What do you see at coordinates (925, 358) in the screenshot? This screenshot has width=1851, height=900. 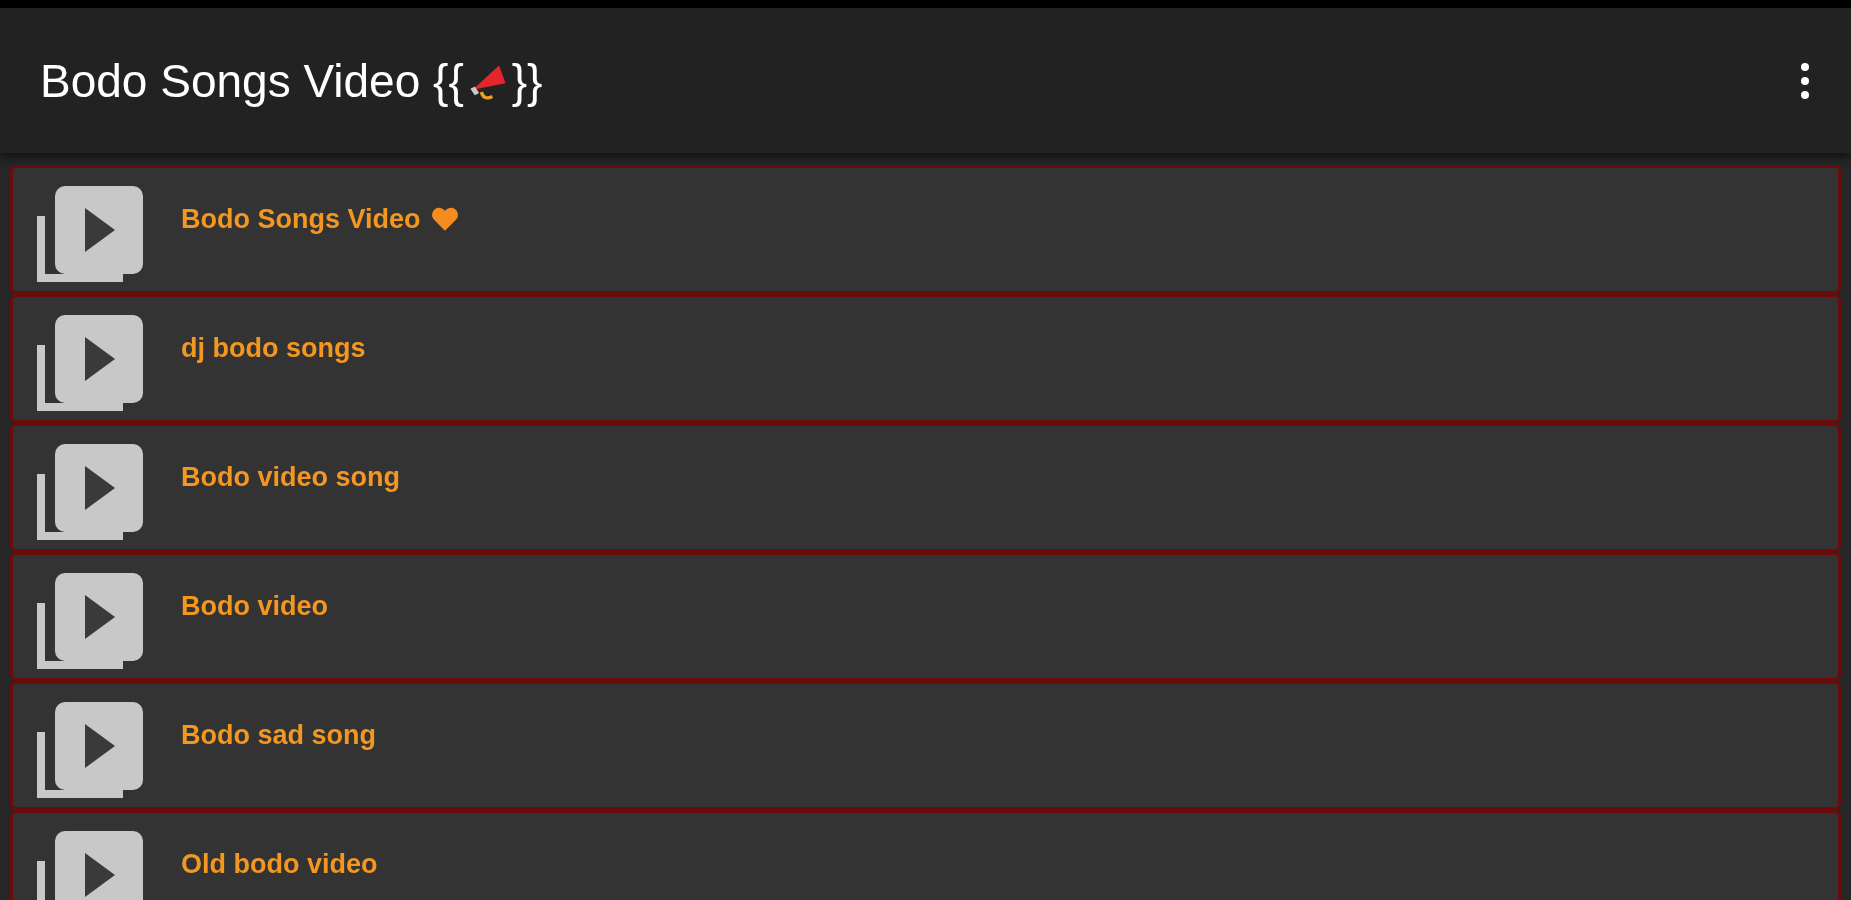 I see `video-list-item: dj bodo songs` at bounding box center [925, 358].